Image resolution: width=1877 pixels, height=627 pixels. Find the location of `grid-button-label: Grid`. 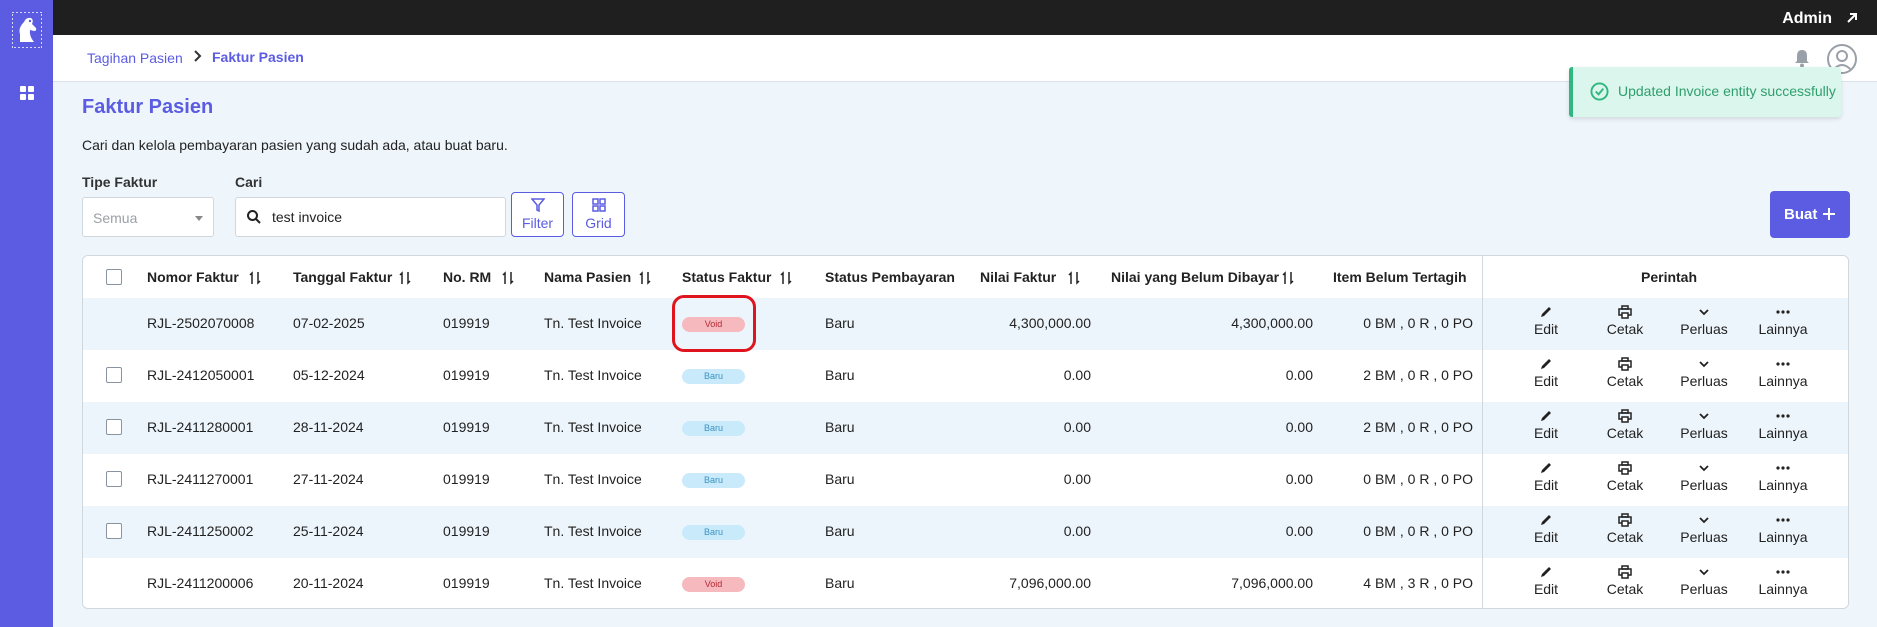

grid-button-label: Grid is located at coordinates (598, 223).